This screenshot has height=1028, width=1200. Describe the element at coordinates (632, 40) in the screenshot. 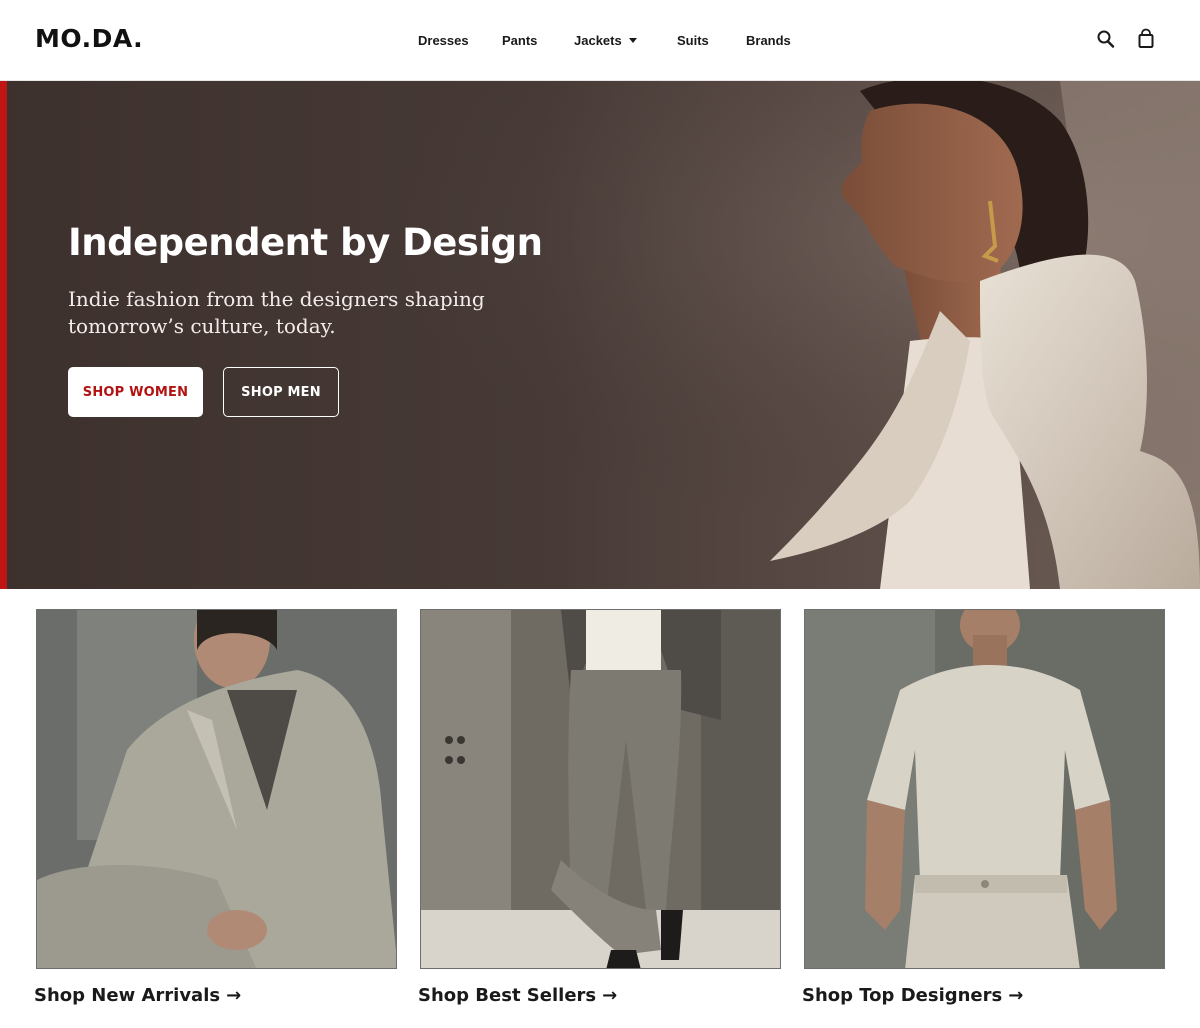

I see `chevron-down-icon` at that location.